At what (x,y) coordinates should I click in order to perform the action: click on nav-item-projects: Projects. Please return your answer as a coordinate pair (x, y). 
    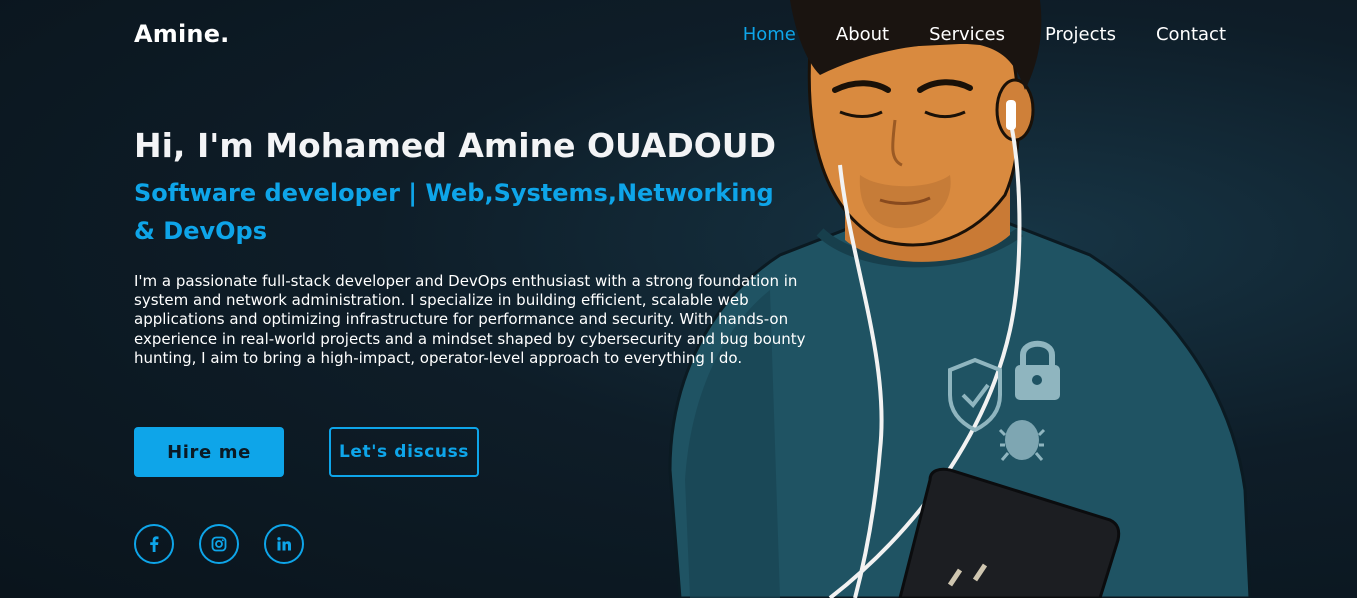
    Looking at the image, I should click on (1080, 35).